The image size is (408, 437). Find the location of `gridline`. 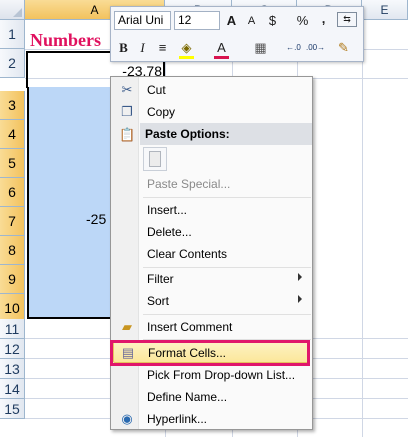

gridline is located at coordinates (362, 228).